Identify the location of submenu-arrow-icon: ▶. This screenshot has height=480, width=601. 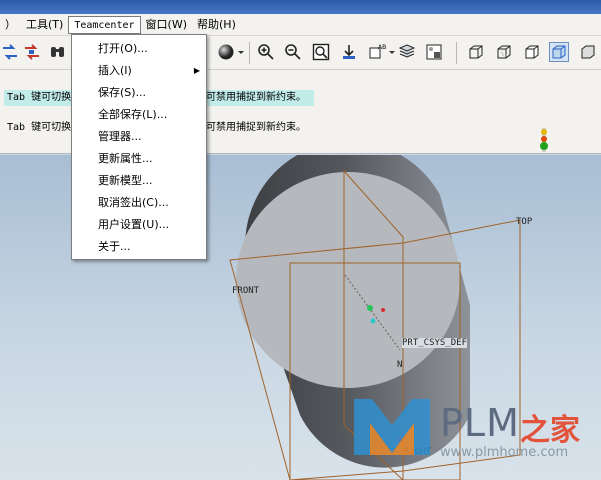
(196, 70).